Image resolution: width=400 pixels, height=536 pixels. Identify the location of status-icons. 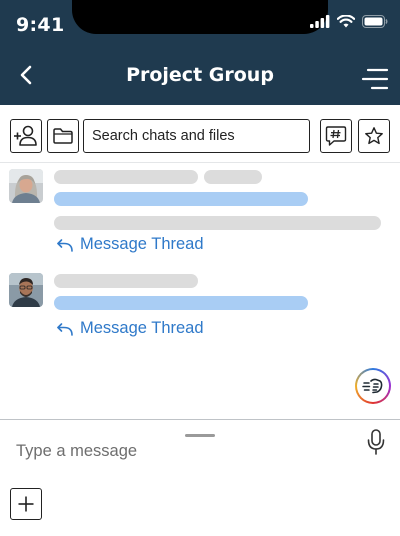
(349, 21).